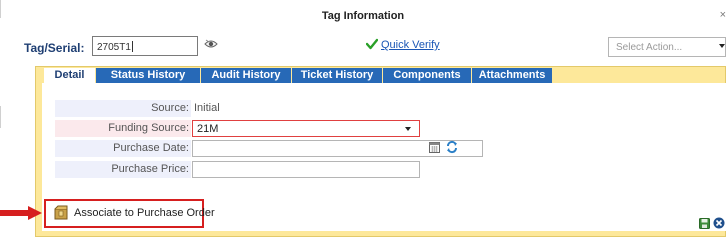  What do you see at coordinates (512, 75) in the screenshot?
I see `tab-attachments: Attachments` at bounding box center [512, 75].